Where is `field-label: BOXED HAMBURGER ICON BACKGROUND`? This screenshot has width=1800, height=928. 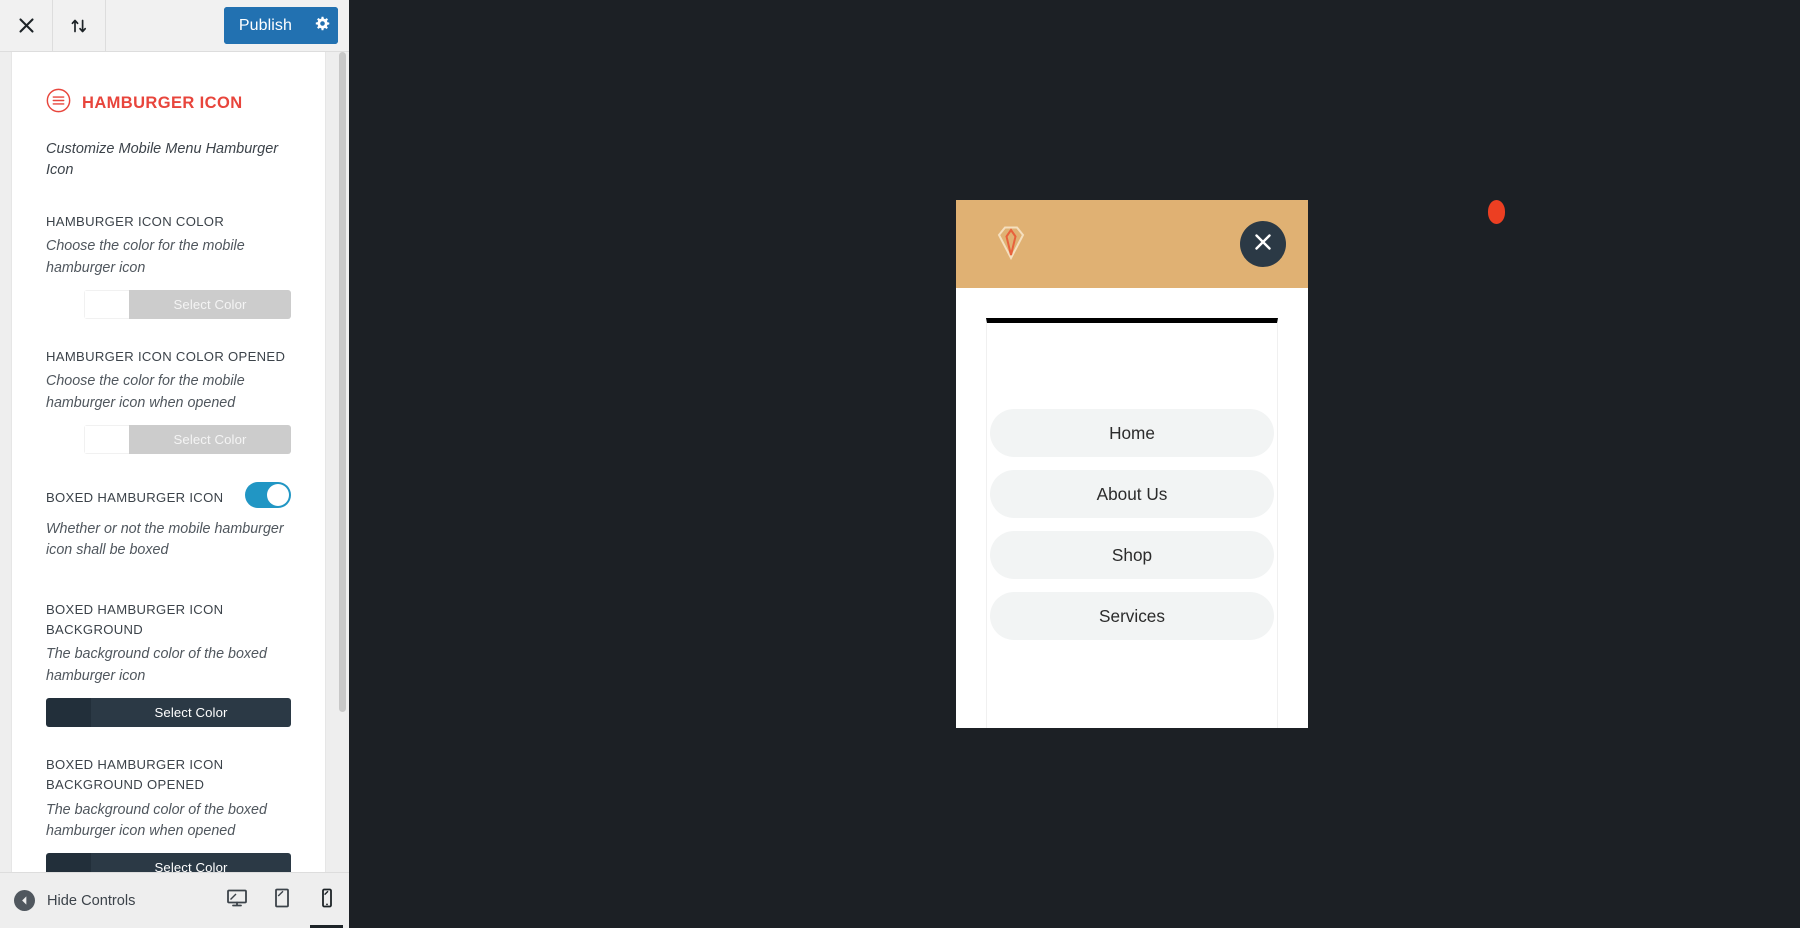 field-label: BOXED HAMBURGER ICON BACKGROUND is located at coordinates (135, 619).